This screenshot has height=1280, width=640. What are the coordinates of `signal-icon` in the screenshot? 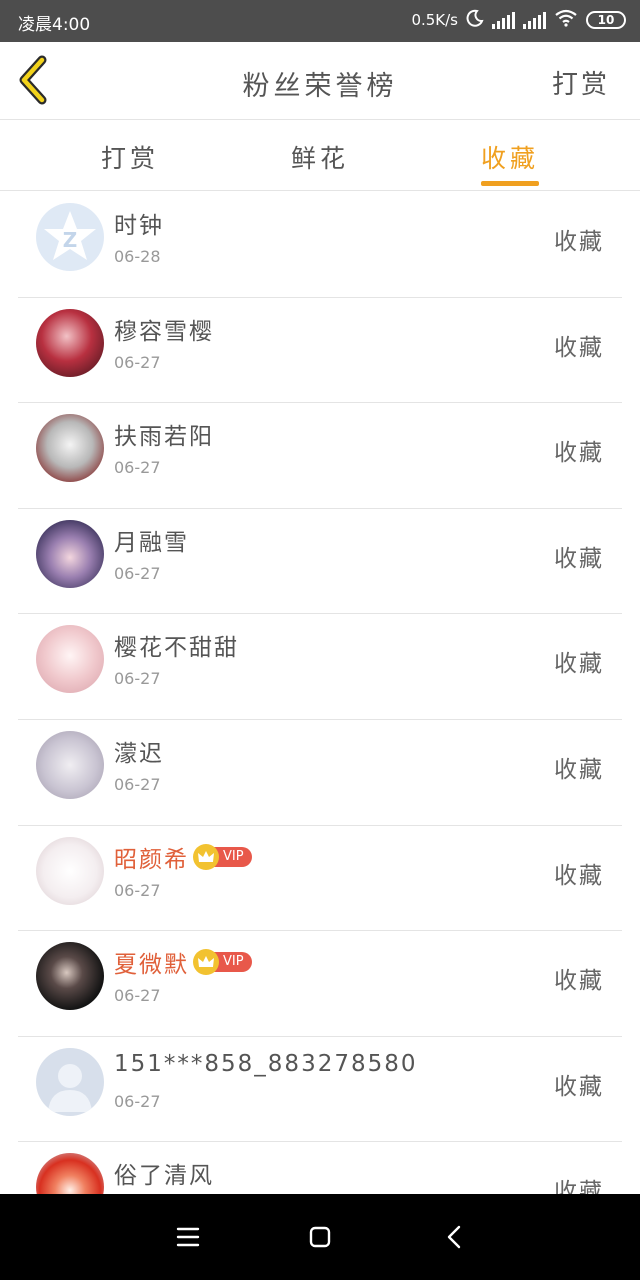 It's located at (503, 20).